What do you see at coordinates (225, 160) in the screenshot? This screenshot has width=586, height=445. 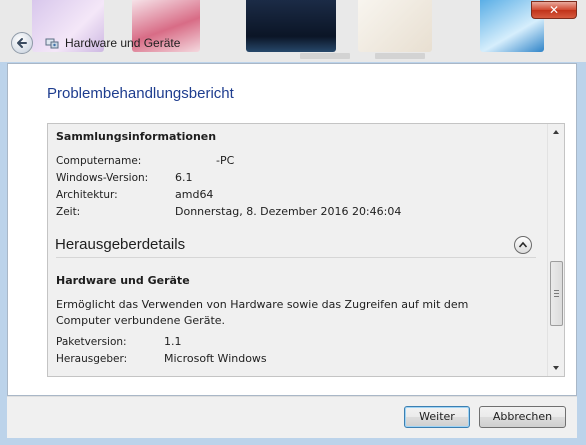 I see `computer-name-value: -PC` at bounding box center [225, 160].